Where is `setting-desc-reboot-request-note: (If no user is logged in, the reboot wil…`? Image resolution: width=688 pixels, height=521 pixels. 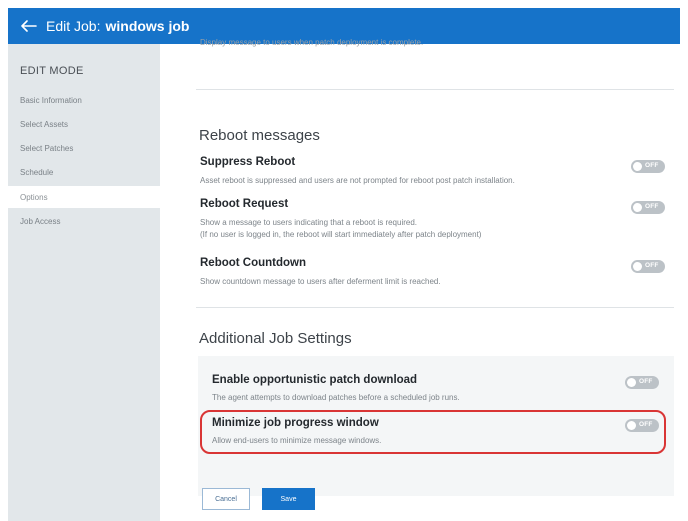
setting-desc-reboot-request-note: (If no user is logged in, the reboot wil… is located at coordinates (341, 234).